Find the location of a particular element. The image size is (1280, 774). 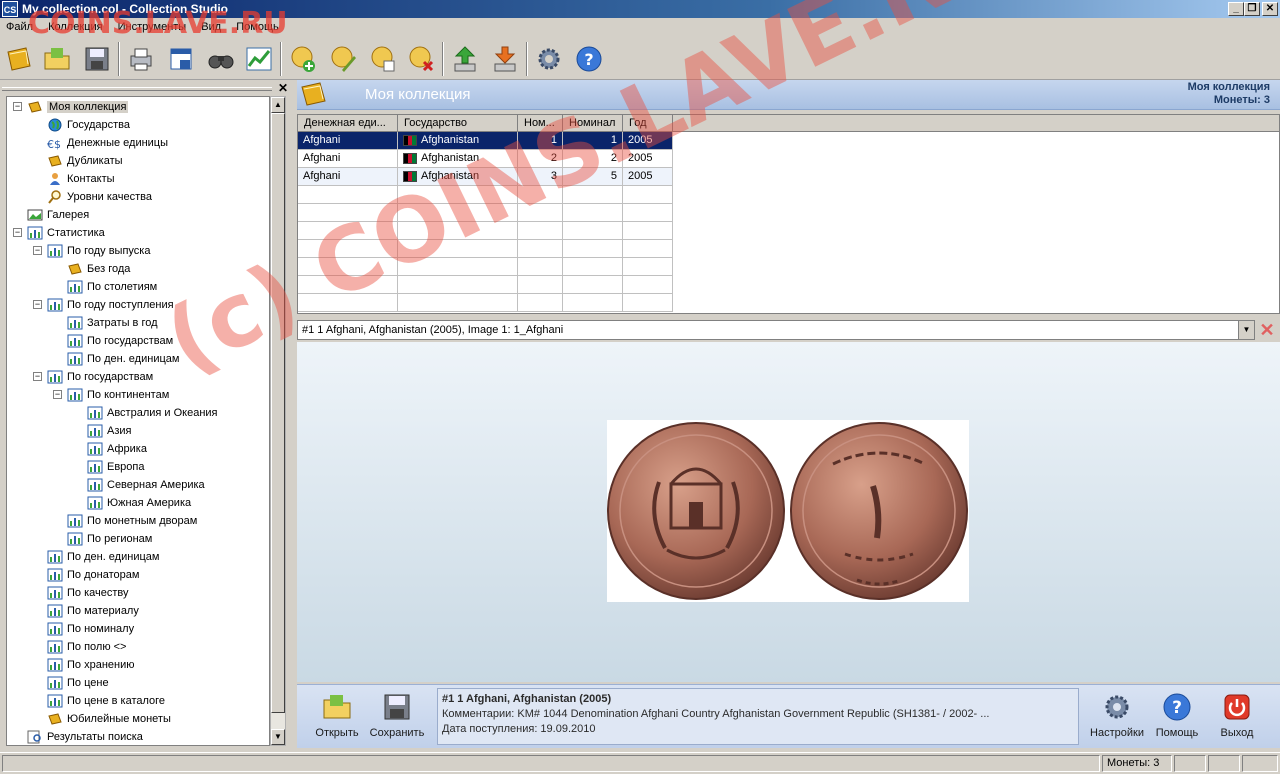

tree-item: Южная Америка is located at coordinates (139, 503).